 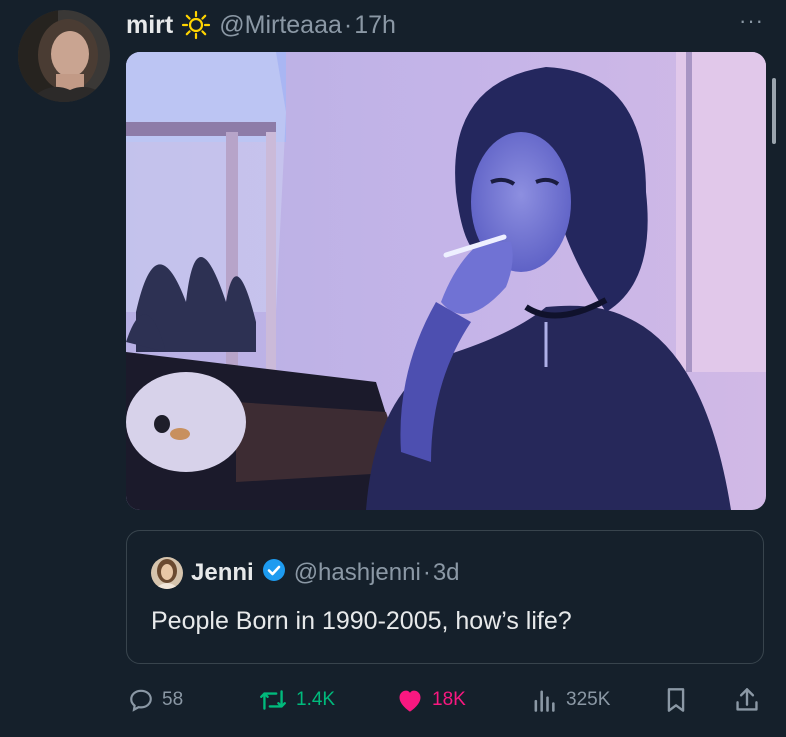 I want to click on author-avatar, so click(x=64, y=56).